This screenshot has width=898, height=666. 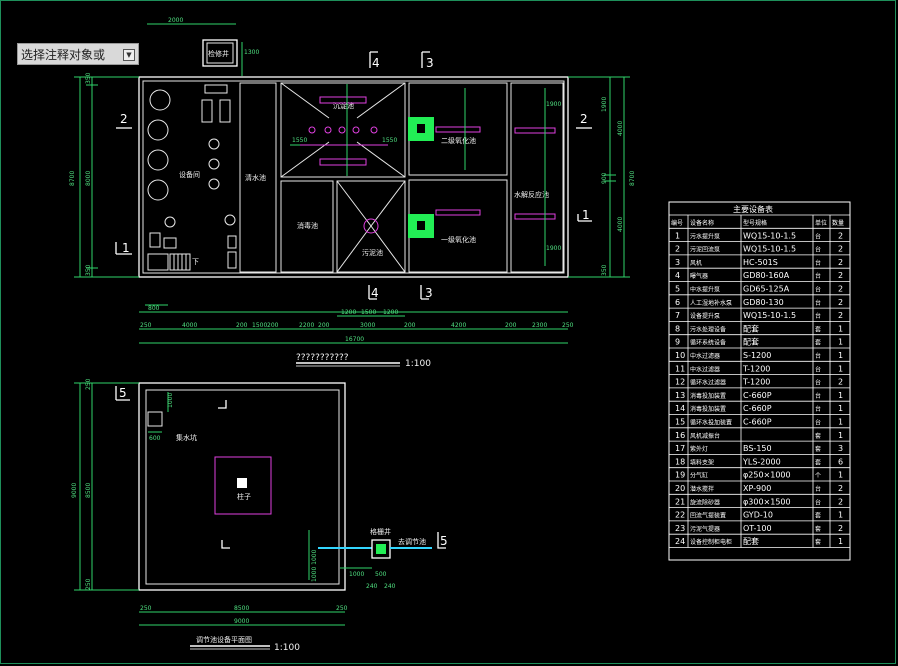 I want to click on small-dim-0: 1000, so click(x=170, y=400).